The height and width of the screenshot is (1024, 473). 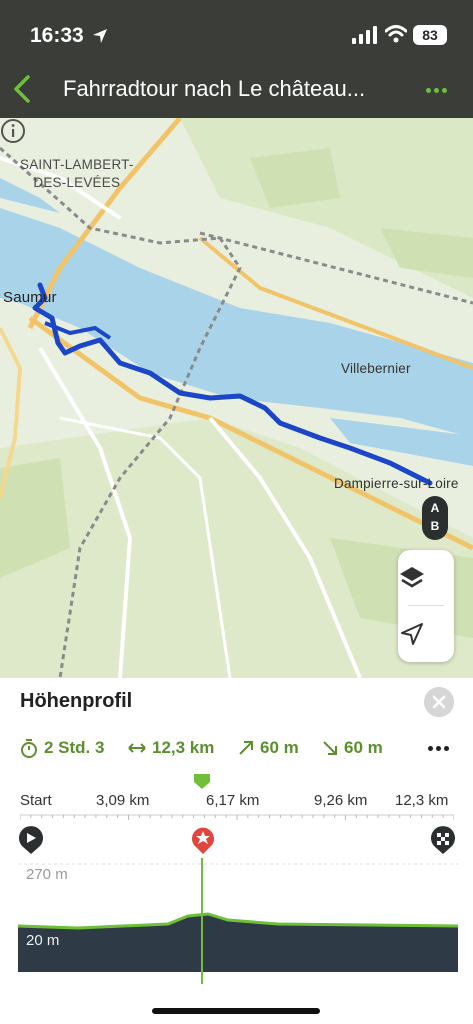 What do you see at coordinates (352, 748) in the screenshot?
I see `stat-descent: 60 m` at bounding box center [352, 748].